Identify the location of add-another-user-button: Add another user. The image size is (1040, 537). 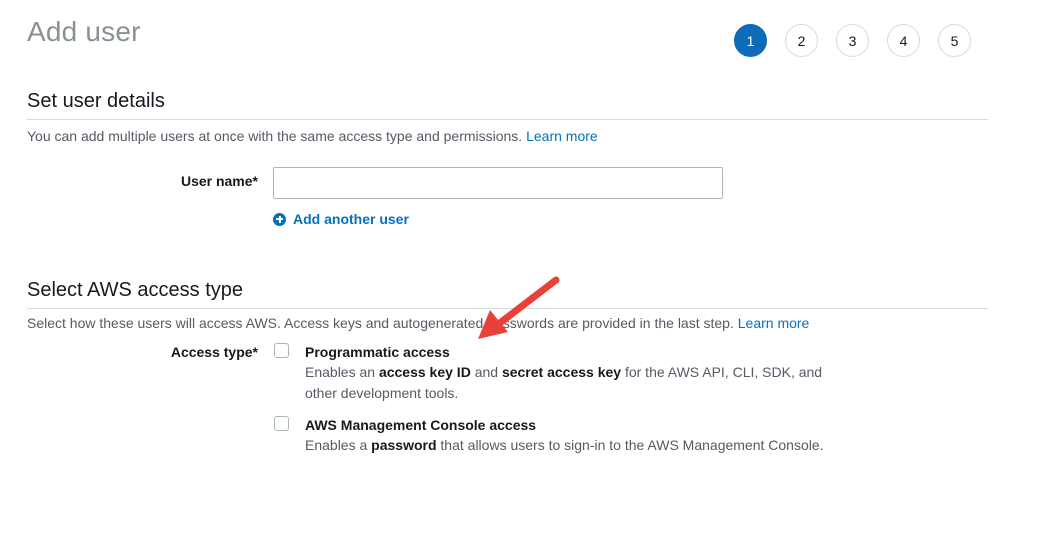
(341, 219).